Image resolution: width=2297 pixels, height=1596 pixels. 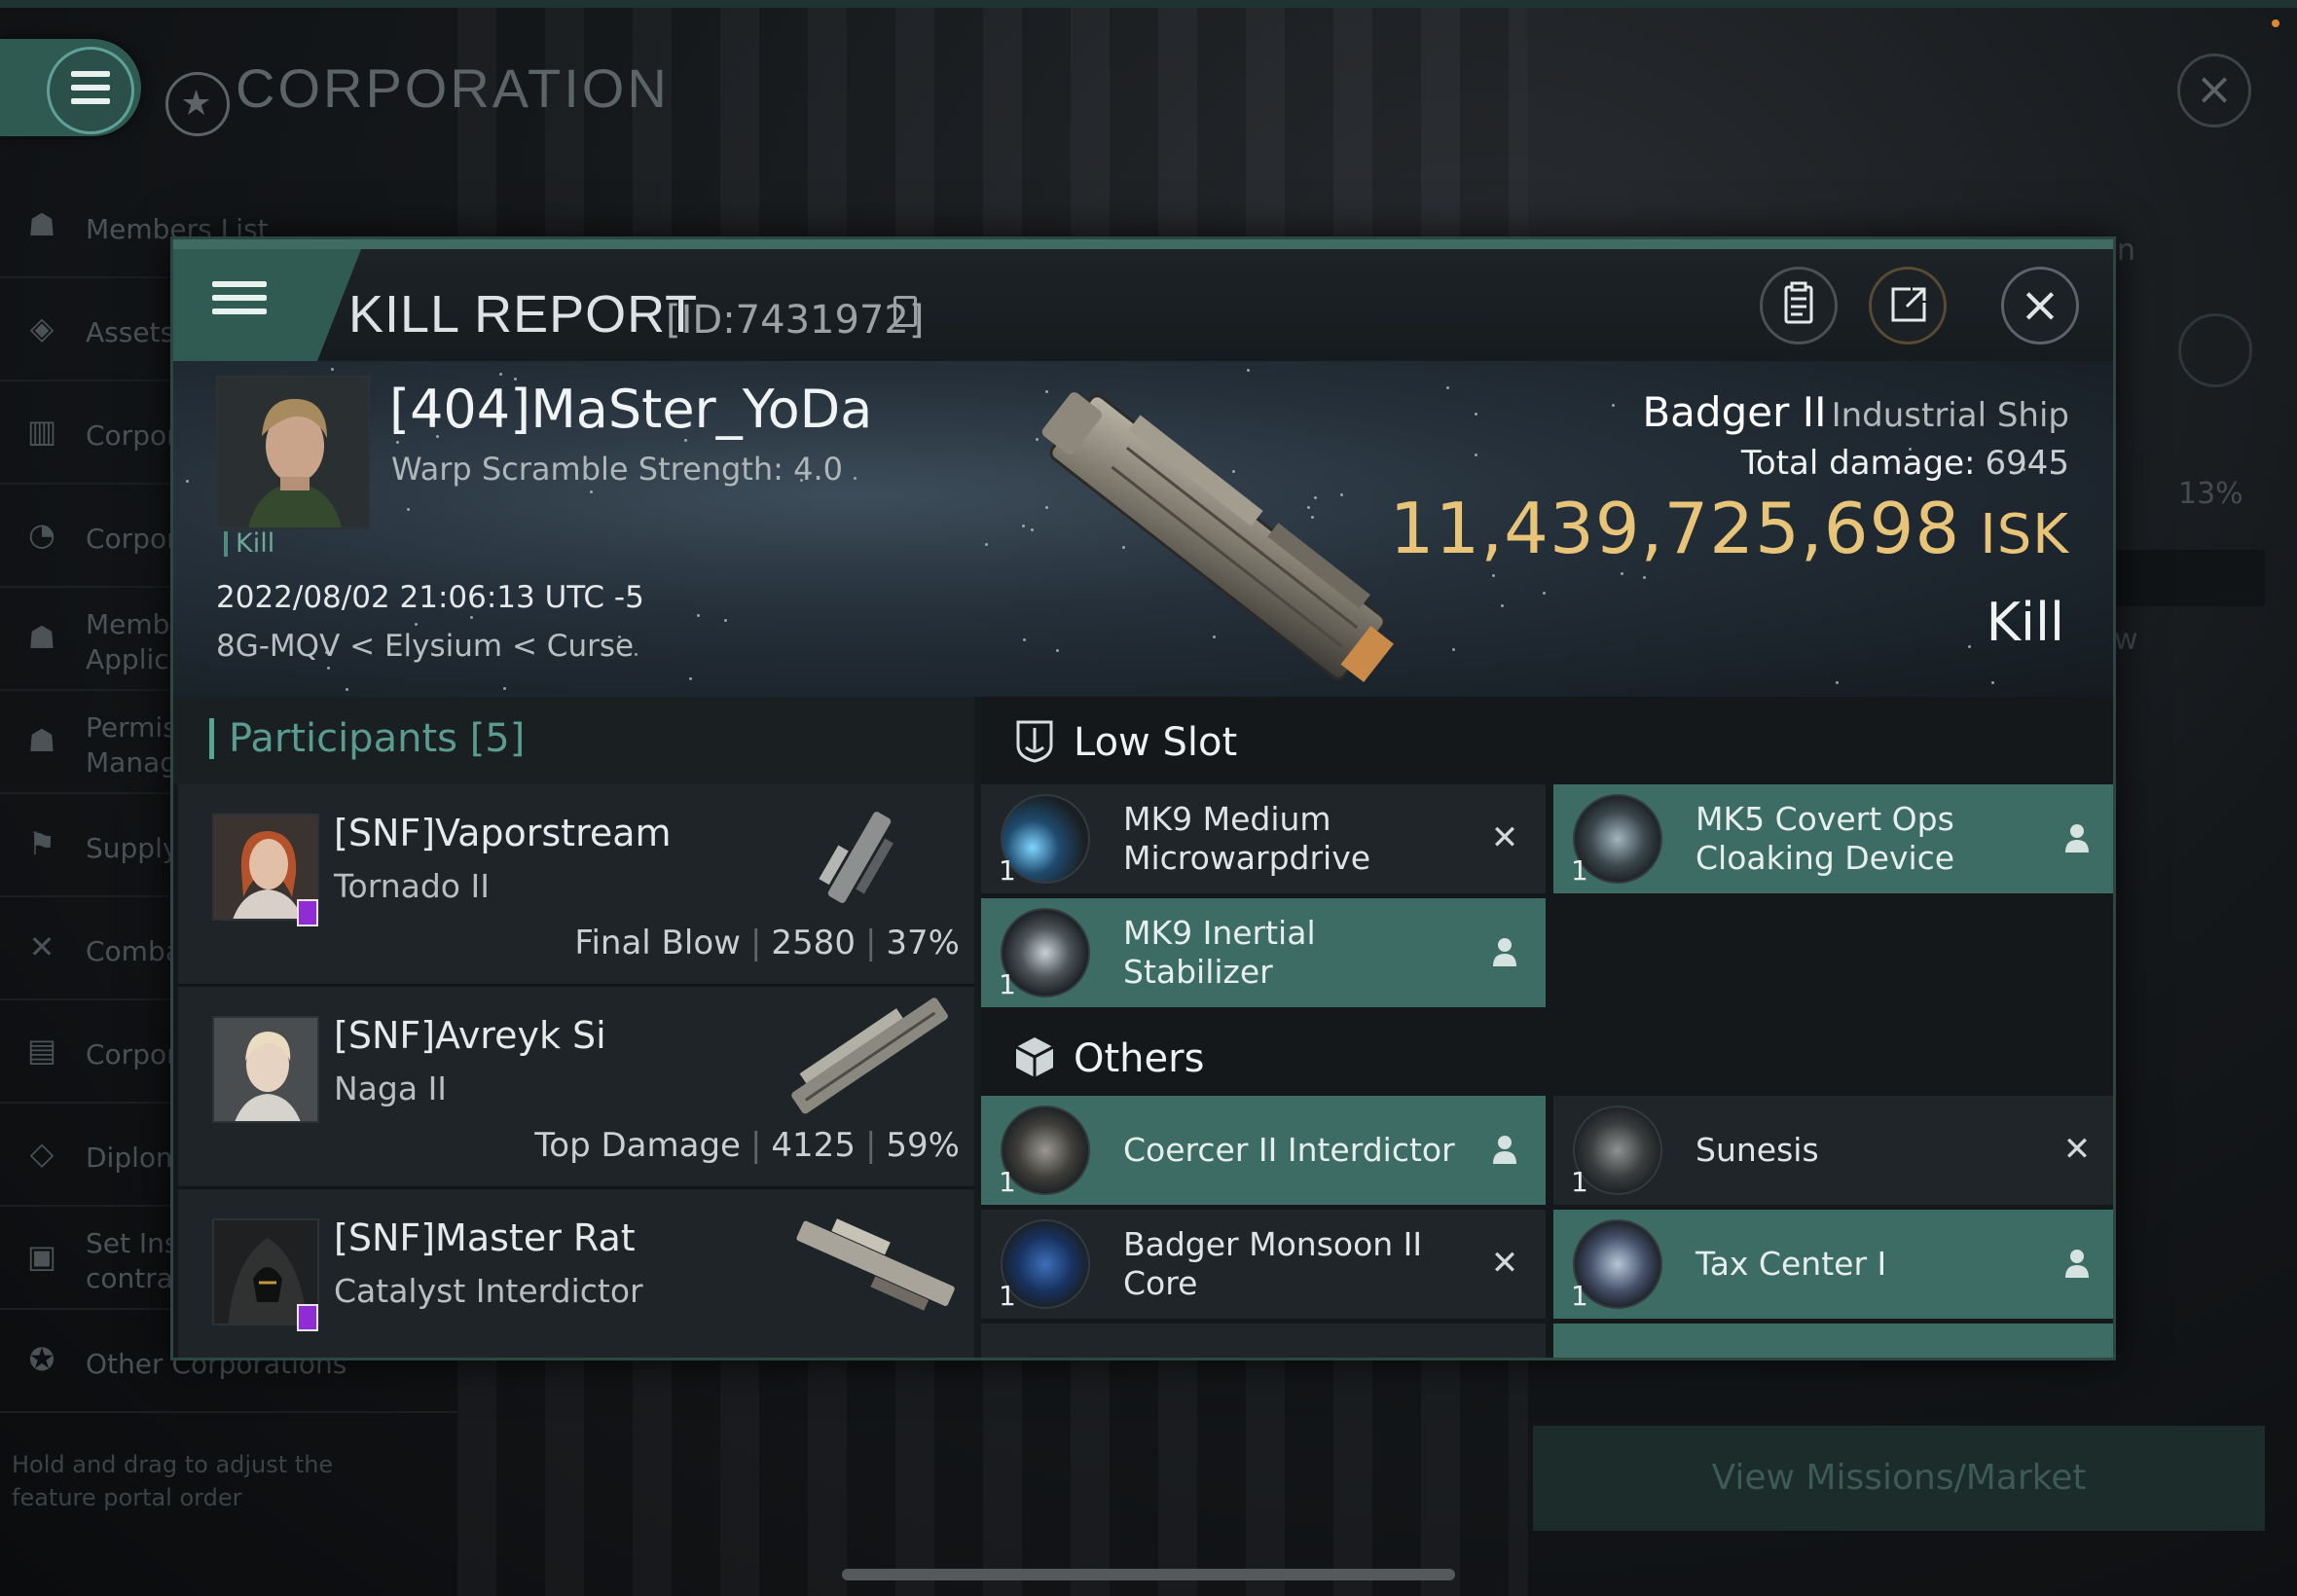 I want to click on item-card: 1 Badger Monsoon II Core ✕, so click(x=1264, y=1264).